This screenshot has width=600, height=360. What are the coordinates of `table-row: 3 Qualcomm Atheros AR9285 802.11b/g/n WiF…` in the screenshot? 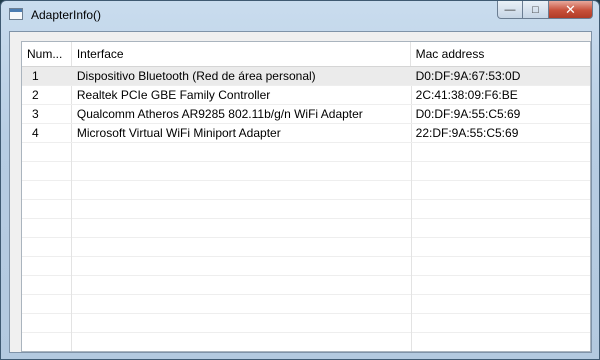 It's located at (306, 114).